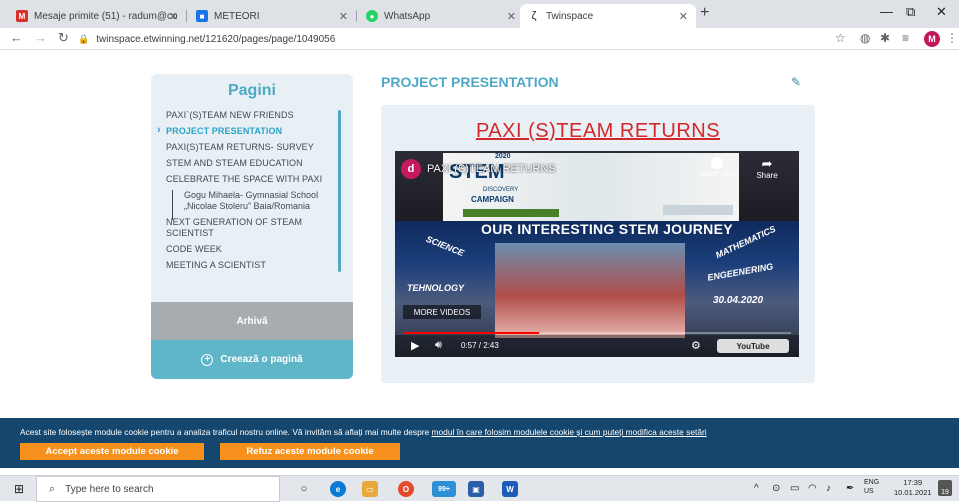 This screenshot has width=959, height=502. What do you see at coordinates (411, 169) in the screenshot?
I see `channel-avatar: d` at bounding box center [411, 169].